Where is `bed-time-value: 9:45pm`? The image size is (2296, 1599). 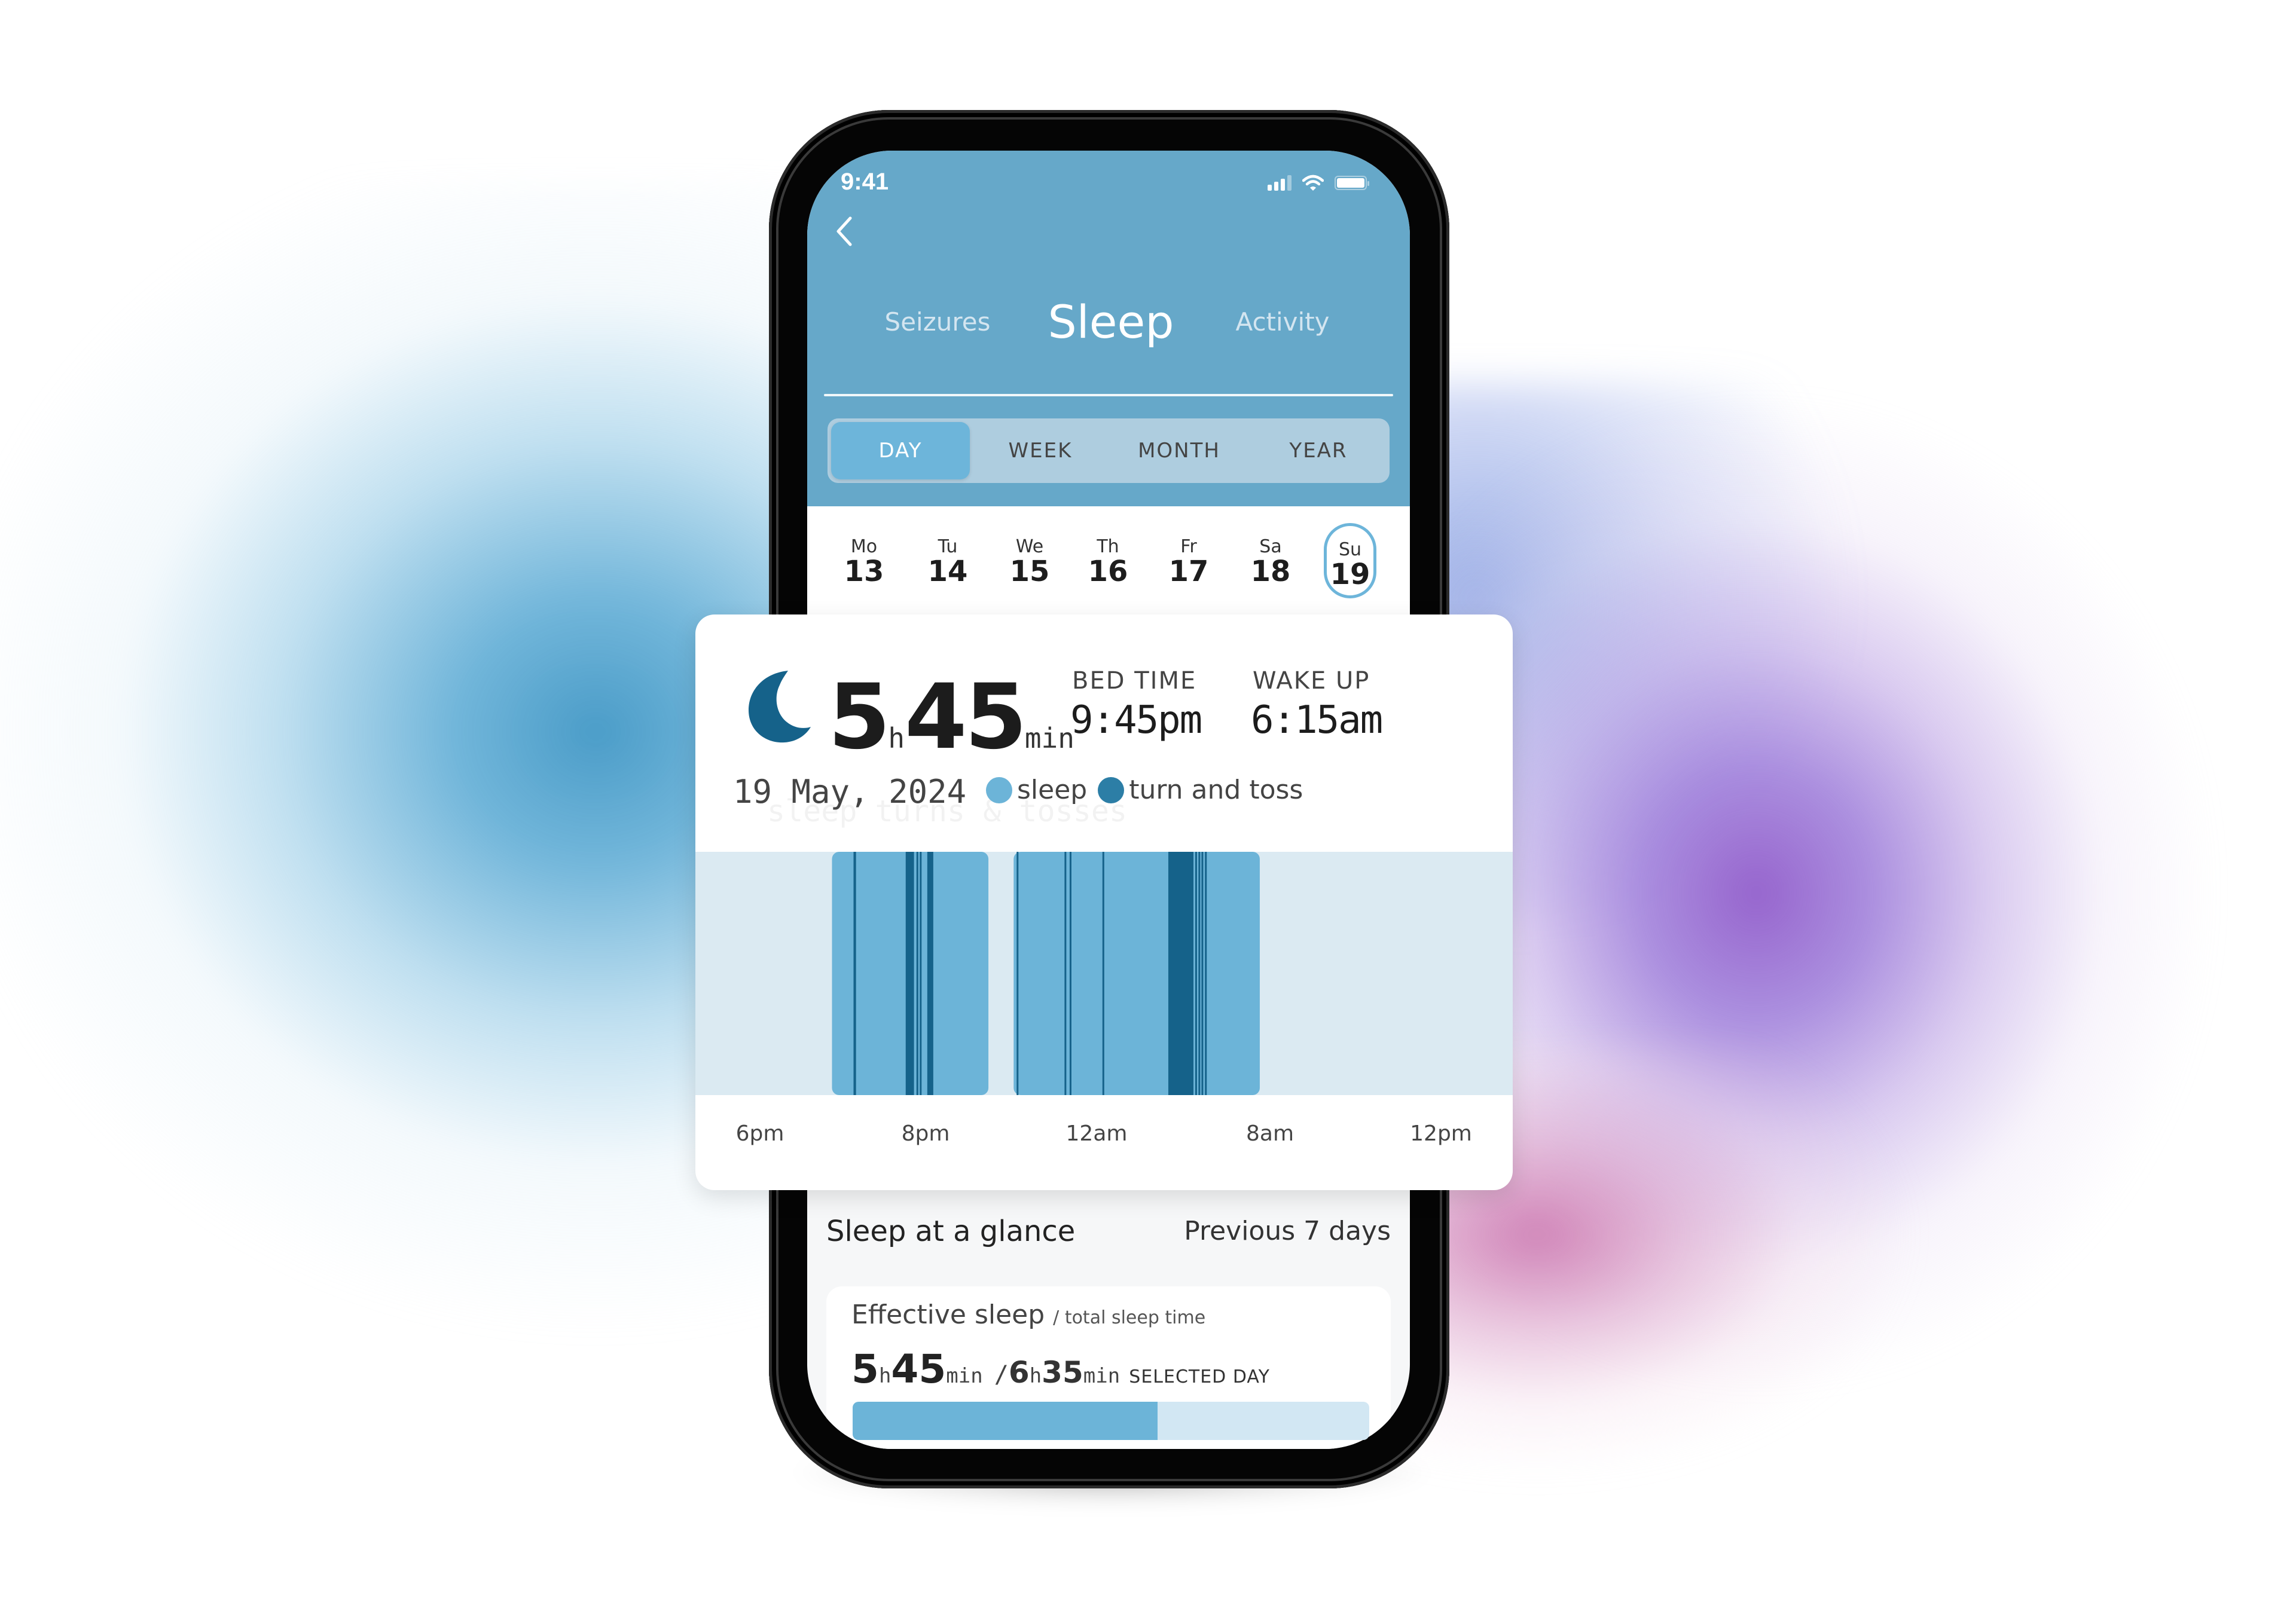 bed-time-value: 9:45pm is located at coordinates (1136, 720).